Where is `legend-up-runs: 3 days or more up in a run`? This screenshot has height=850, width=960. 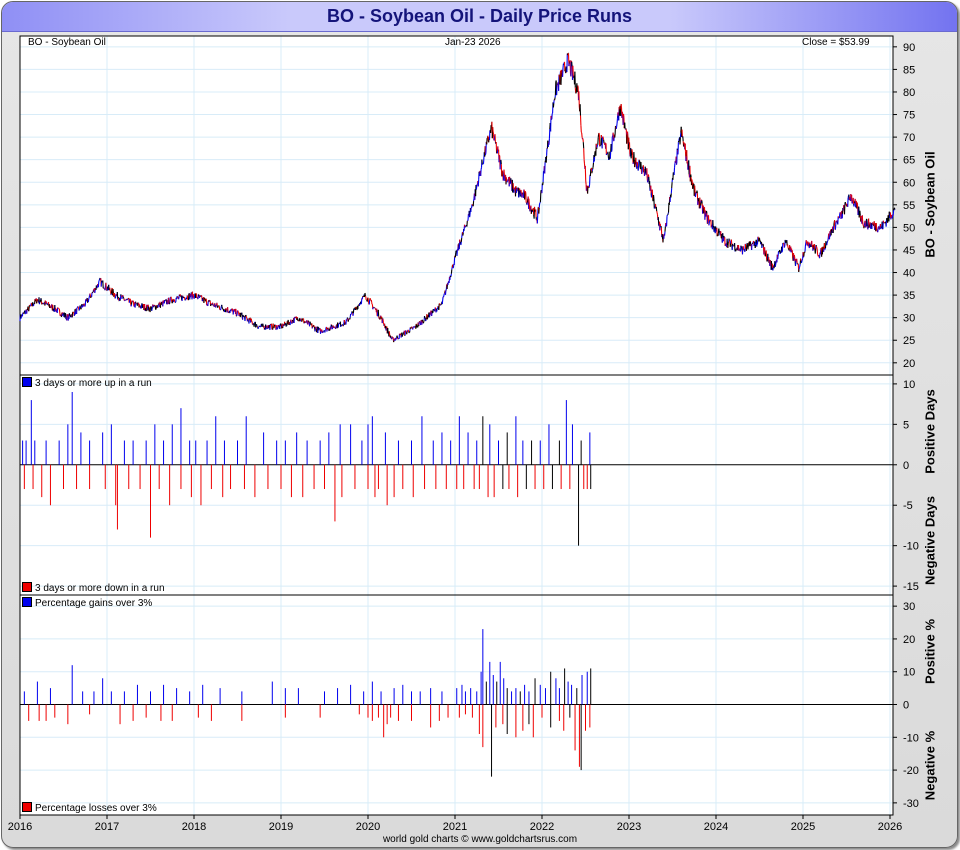 legend-up-runs: 3 days or more up in a run is located at coordinates (87, 383).